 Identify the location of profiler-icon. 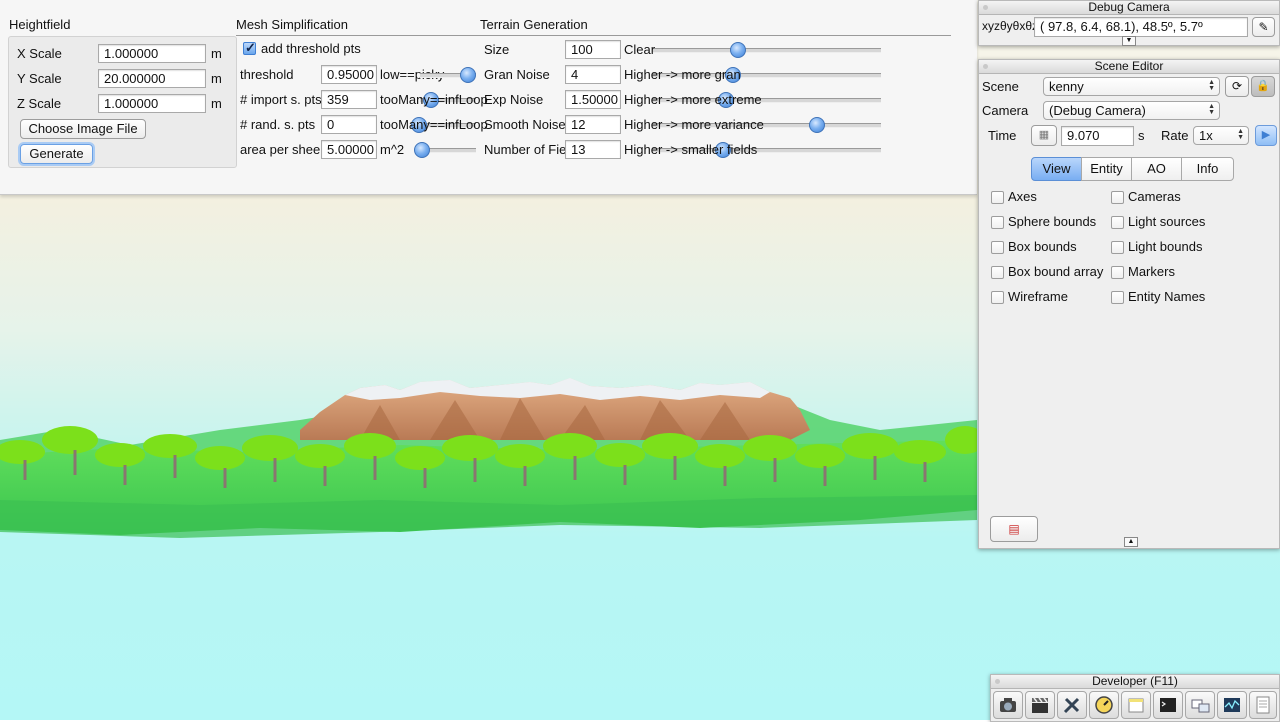
(1232, 705).